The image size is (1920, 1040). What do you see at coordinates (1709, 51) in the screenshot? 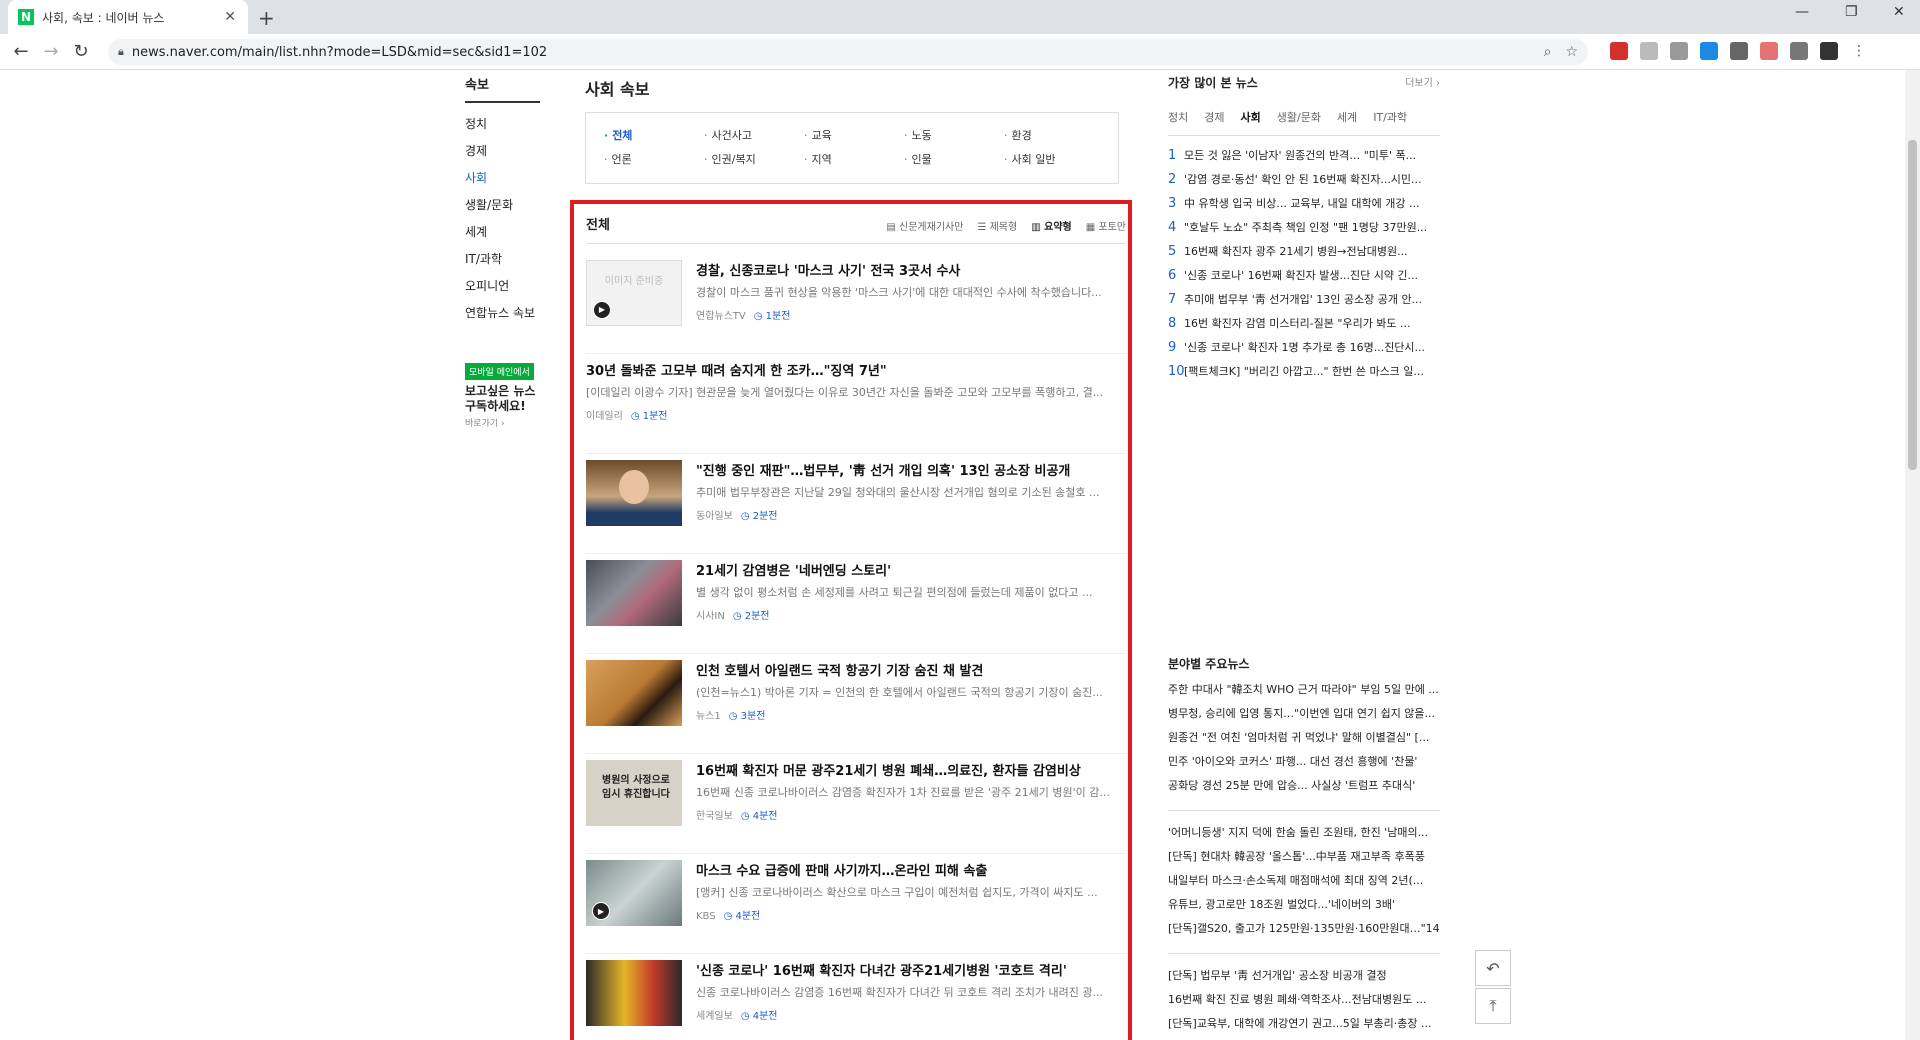
I see `shield-icon` at bounding box center [1709, 51].